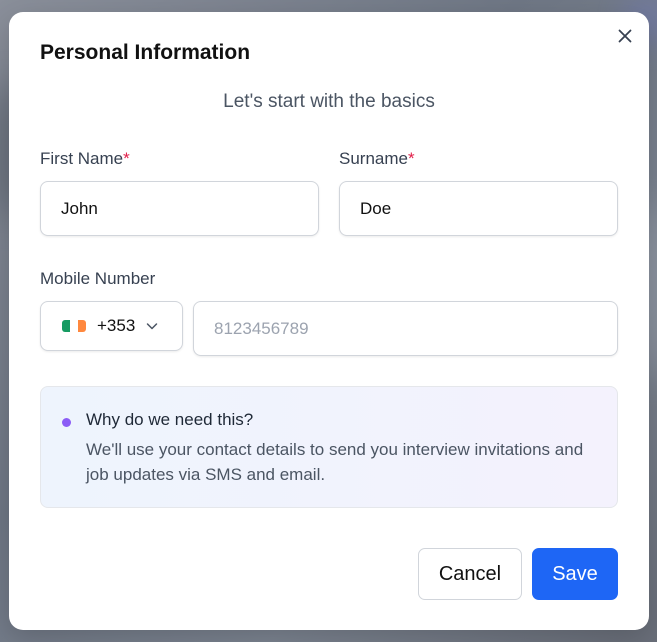 This screenshot has width=657, height=642. Describe the element at coordinates (152, 326) in the screenshot. I see `chevron-down-icon` at that location.